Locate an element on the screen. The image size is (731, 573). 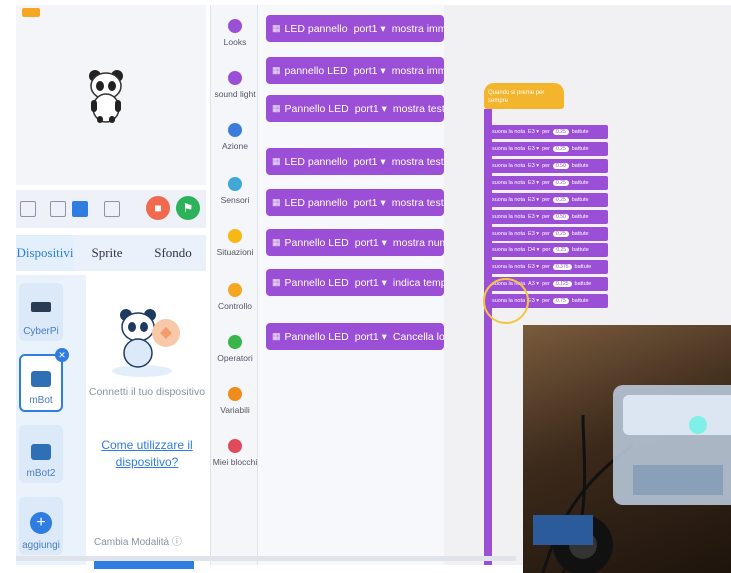
beats-value-input: 0.75 is located at coordinates (561, 301).